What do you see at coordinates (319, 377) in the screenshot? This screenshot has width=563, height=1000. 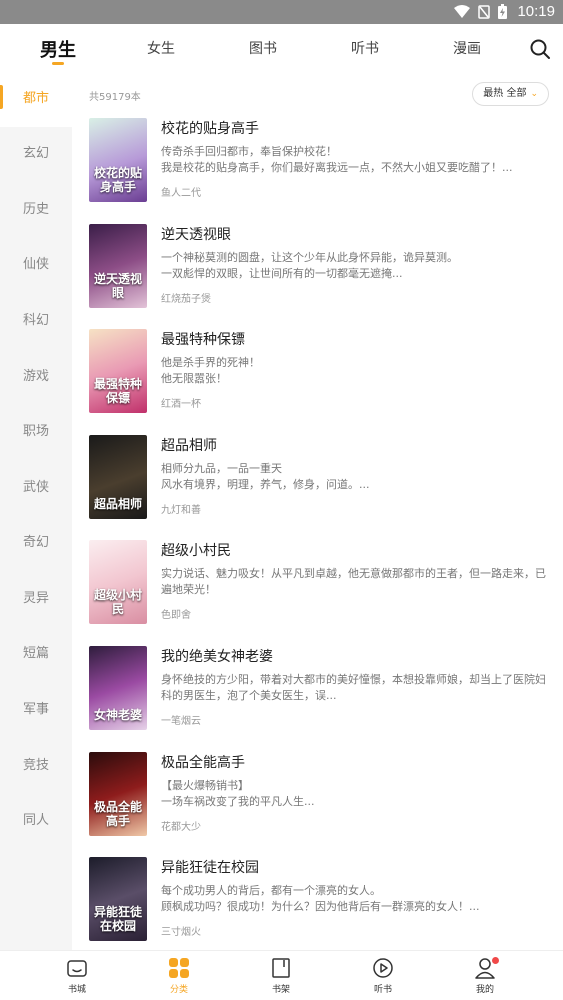 I see `book-item: 最强特种保镖 最强特种保镖 他是杀手界的死神！ 他无限嚣张！ 红酒一杯` at bounding box center [319, 377].